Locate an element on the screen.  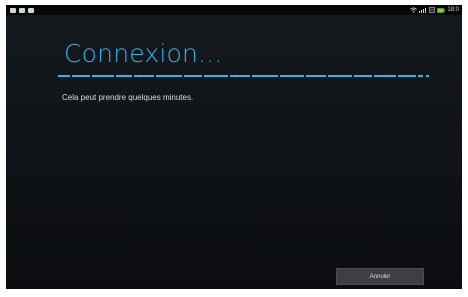
gallery-icon is located at coordinates (31, 10).